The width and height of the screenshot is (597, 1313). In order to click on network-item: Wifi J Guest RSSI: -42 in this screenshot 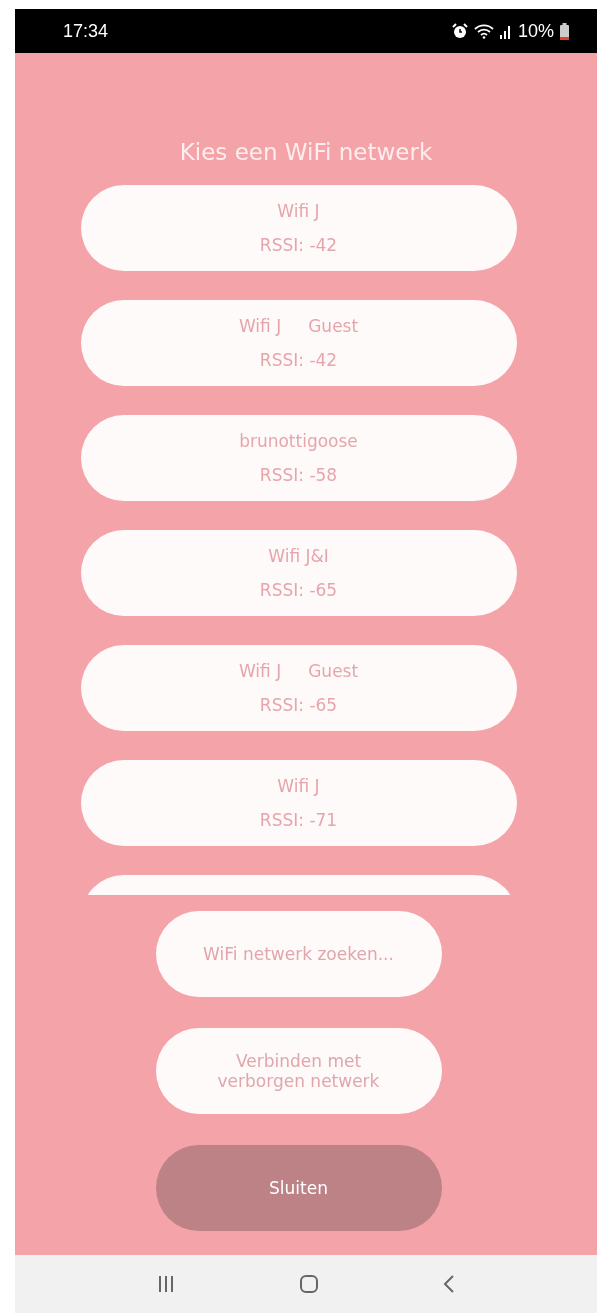, I will do `click(298, 343)`.